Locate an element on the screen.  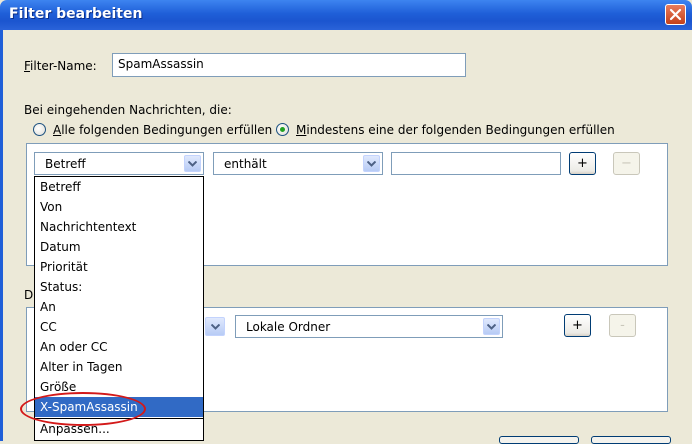
radio-selected-dot is located at coordinates (282, 129).